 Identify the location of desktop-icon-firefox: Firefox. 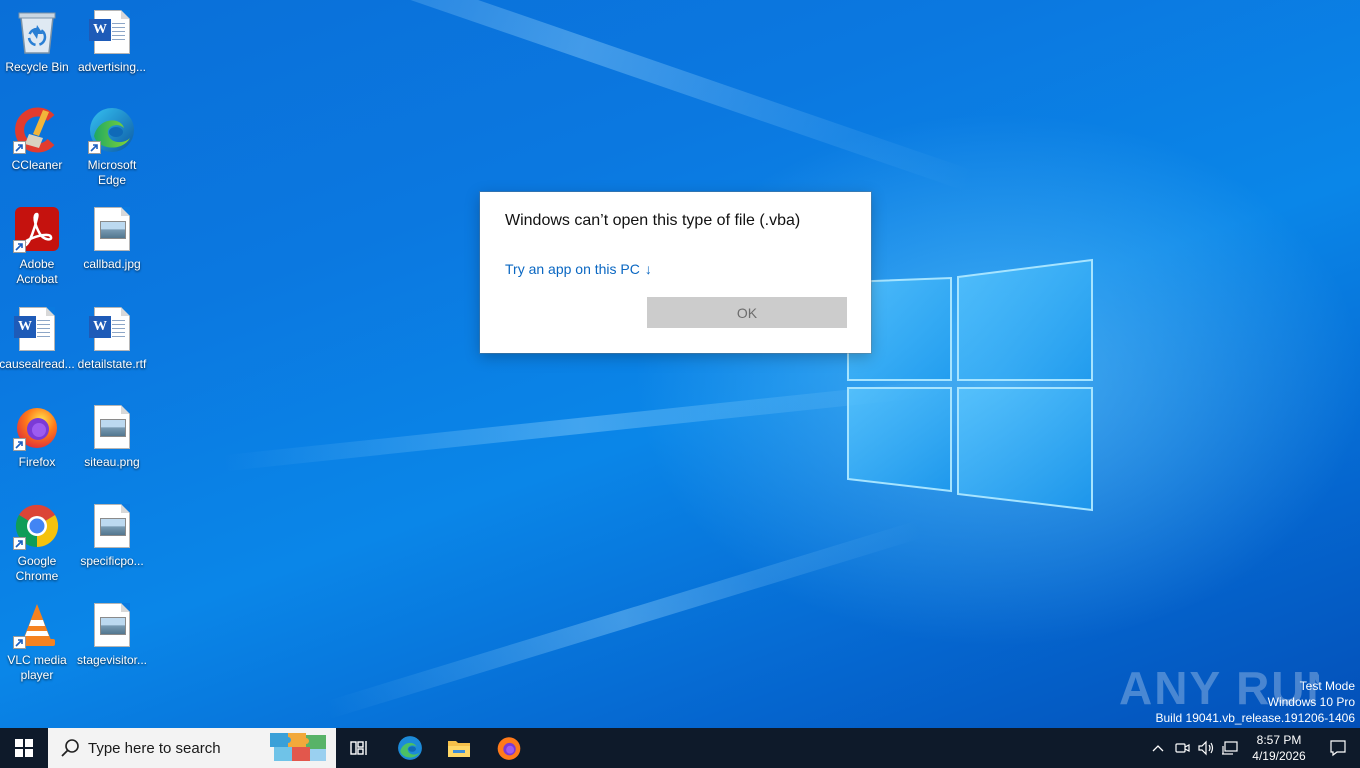
(37, 436).